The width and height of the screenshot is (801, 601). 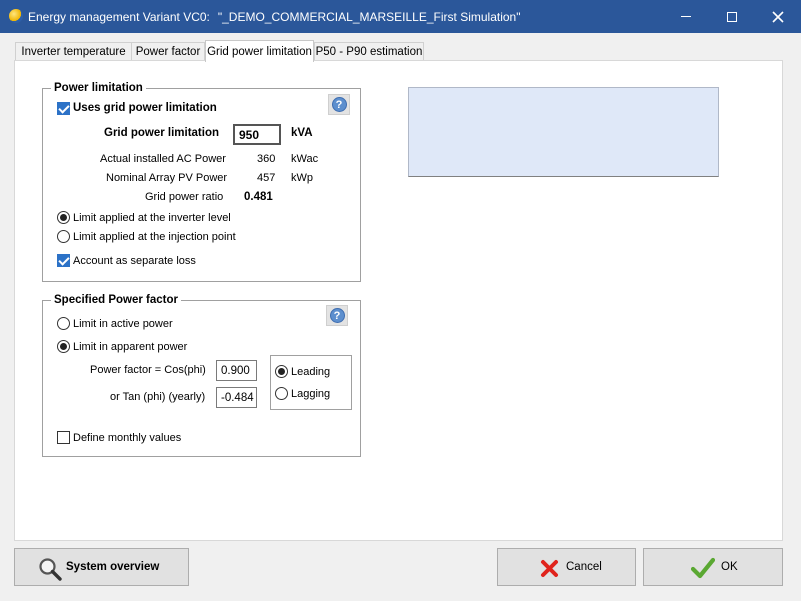 What do you see at coordinates (563, 132) in the screenshot?
I see `info-box` at bounding box center [563, 132].